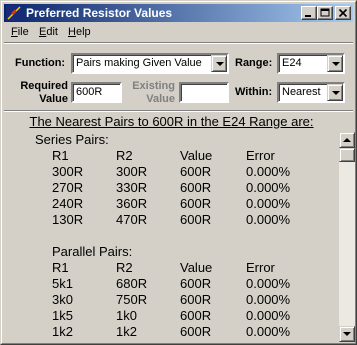 Image resolution: width=357 pixels, height=345 pixels. What do you see at coordinates (196, 155) in the screenshot?
I see `series-header-value: Value` at bounding box center [196, 155].